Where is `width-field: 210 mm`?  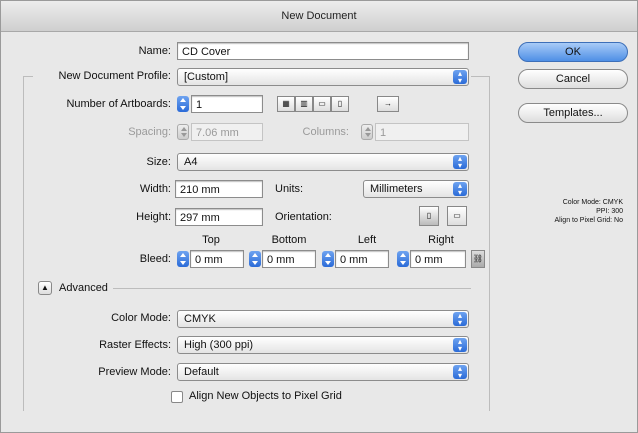 width-field: 210 mm is located at coordinates (219, 189).